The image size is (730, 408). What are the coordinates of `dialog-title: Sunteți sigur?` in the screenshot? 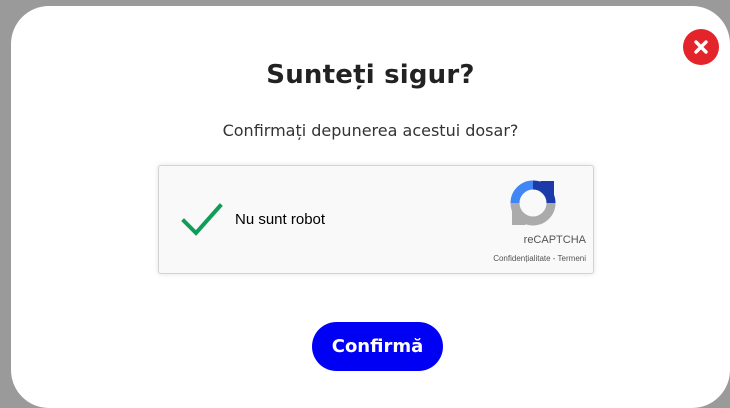 It's located at (370, 75).